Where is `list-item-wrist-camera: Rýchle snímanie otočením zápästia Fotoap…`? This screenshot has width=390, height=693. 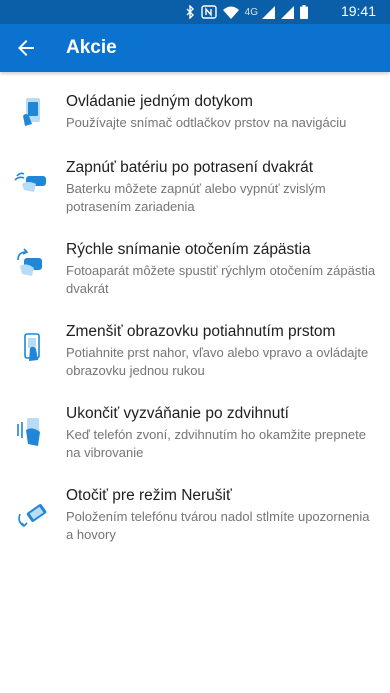 list-item-wrist-camera: Rýchle snímanie otočením zápästia Fotoap… is located at coordinates (195, 276).